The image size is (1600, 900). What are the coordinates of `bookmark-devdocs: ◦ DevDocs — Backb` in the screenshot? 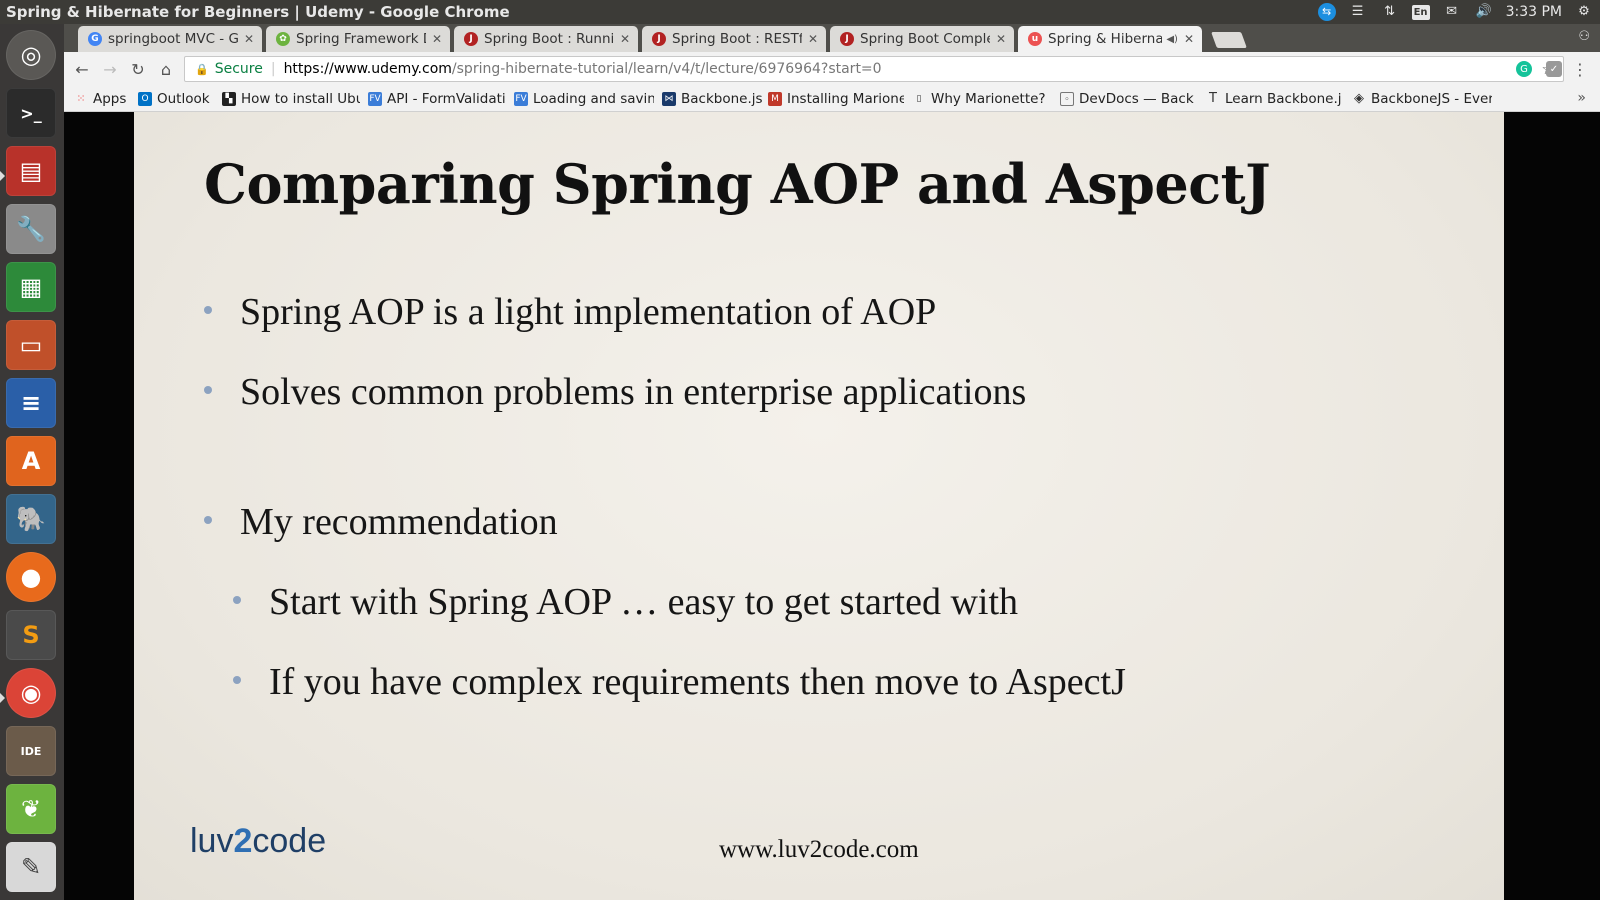 It's located at (1127, 99).